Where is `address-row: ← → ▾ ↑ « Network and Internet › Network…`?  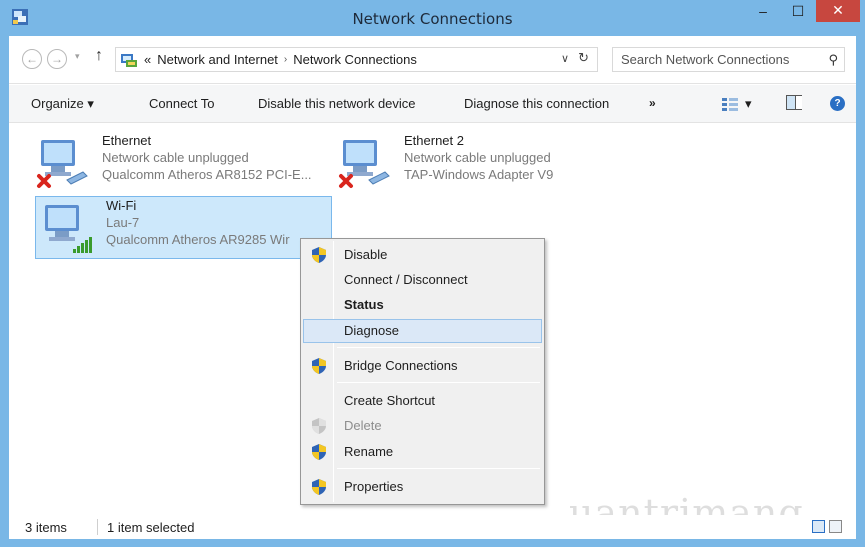
address-row: ← → ▾ ↑ « Network and Internet › Network… is located at coordinates (432, 60).